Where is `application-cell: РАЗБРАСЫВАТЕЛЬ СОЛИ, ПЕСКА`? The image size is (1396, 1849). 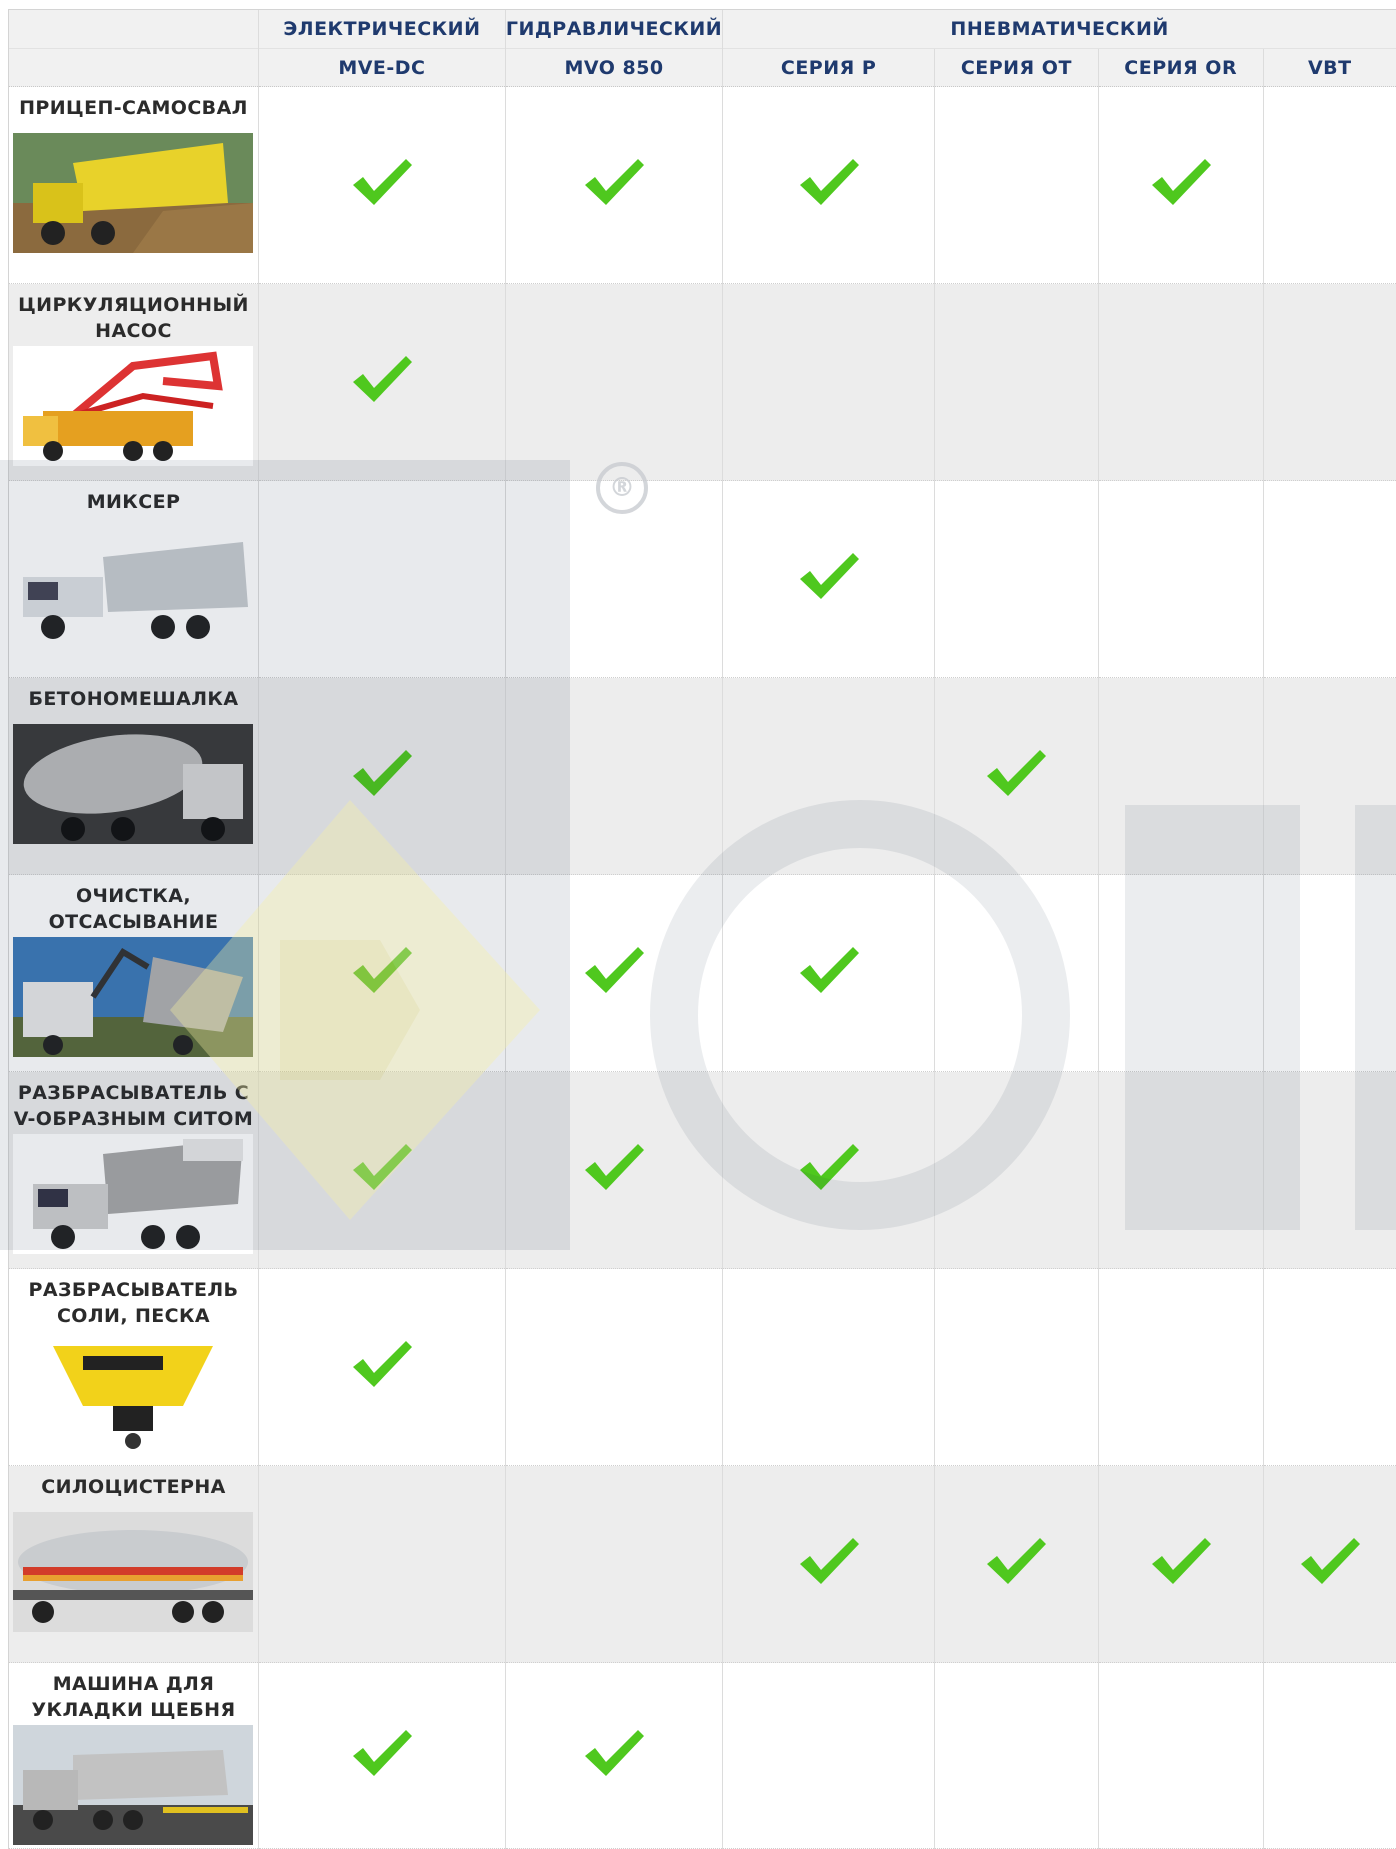 application-cell: РАЗБРАСЫВАТЕЛЬ СОЛИ, ПЕСКА is located at coordinates (134, 1367).